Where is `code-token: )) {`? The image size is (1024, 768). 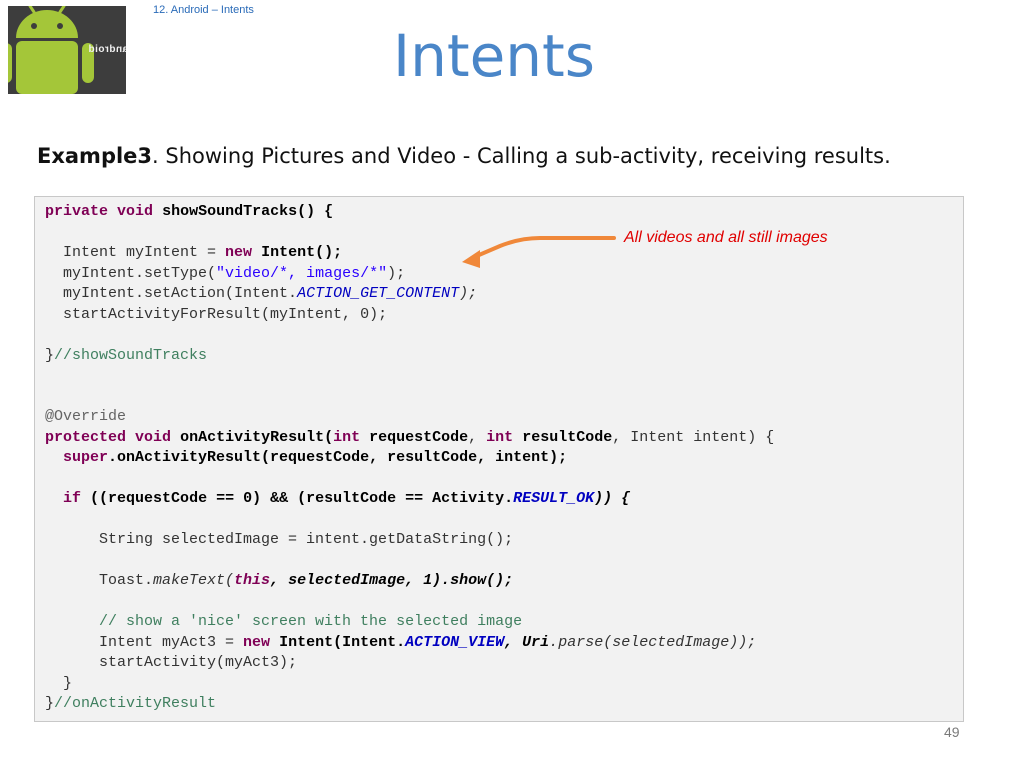 code-token: )) { is located at coordinates (612, 498).